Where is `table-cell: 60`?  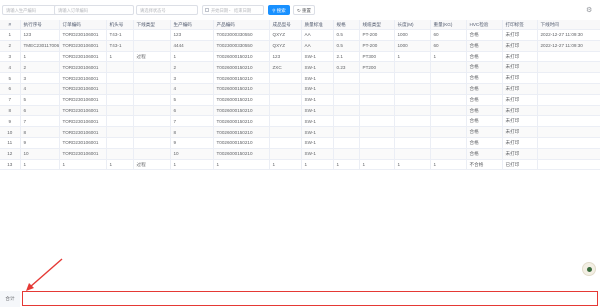 table-cell: 60 is located at coordinates (448, 46).